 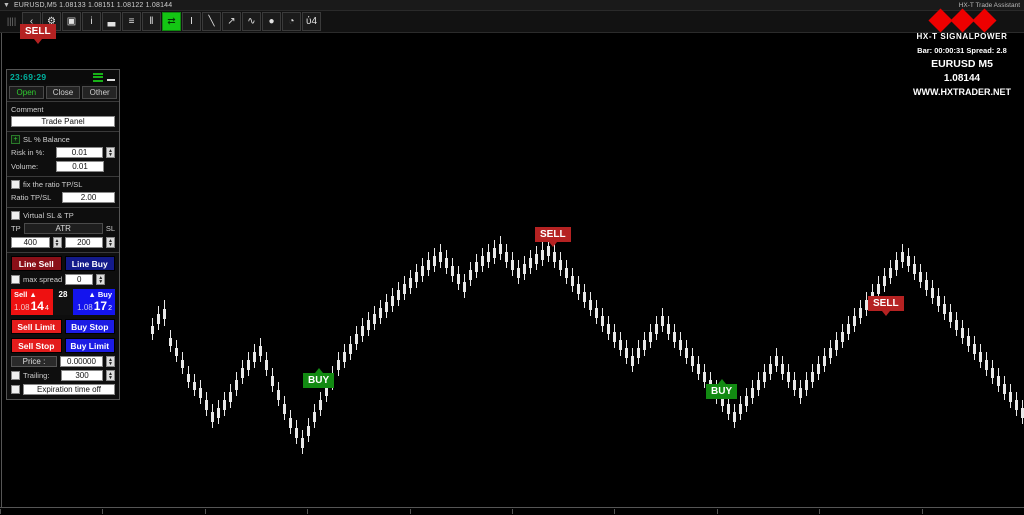 I want to click on ratio-input: 2.00, so click(x=88, y=197).